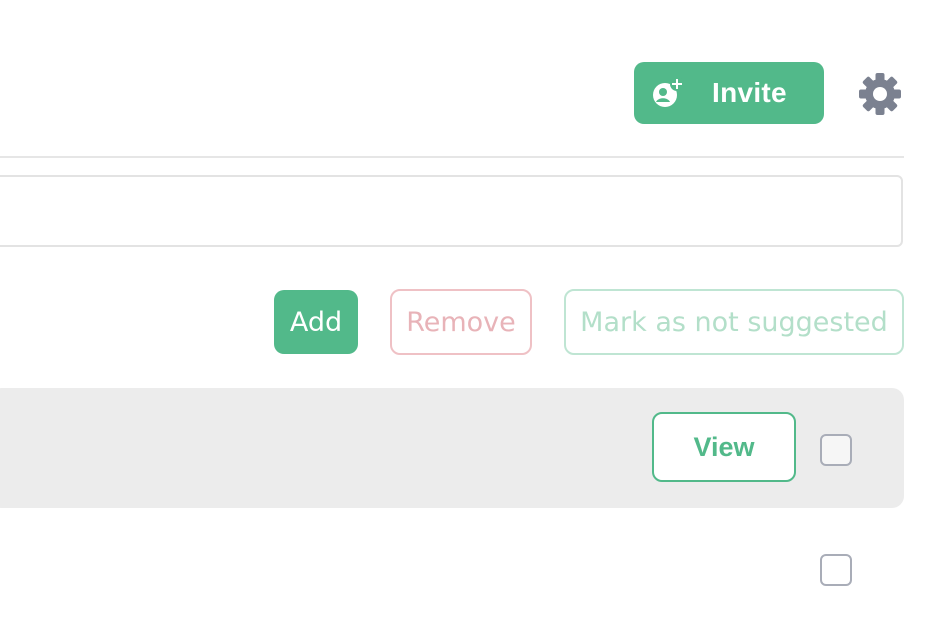  What do you see at coordinates (461, 322) in the screenshot?
I see `remove-button: Remove` at bounding box center [461, 322].